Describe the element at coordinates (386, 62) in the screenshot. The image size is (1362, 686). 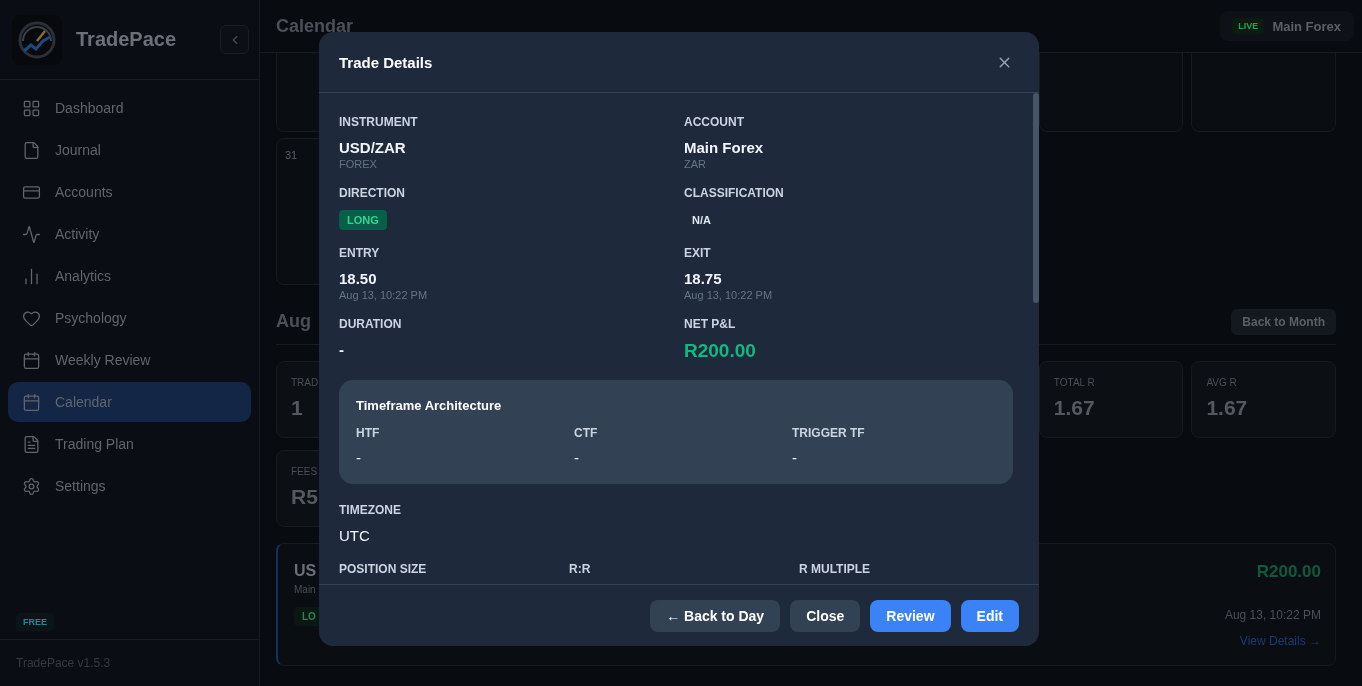
I see `dialog-title: Trade Details` at that location.